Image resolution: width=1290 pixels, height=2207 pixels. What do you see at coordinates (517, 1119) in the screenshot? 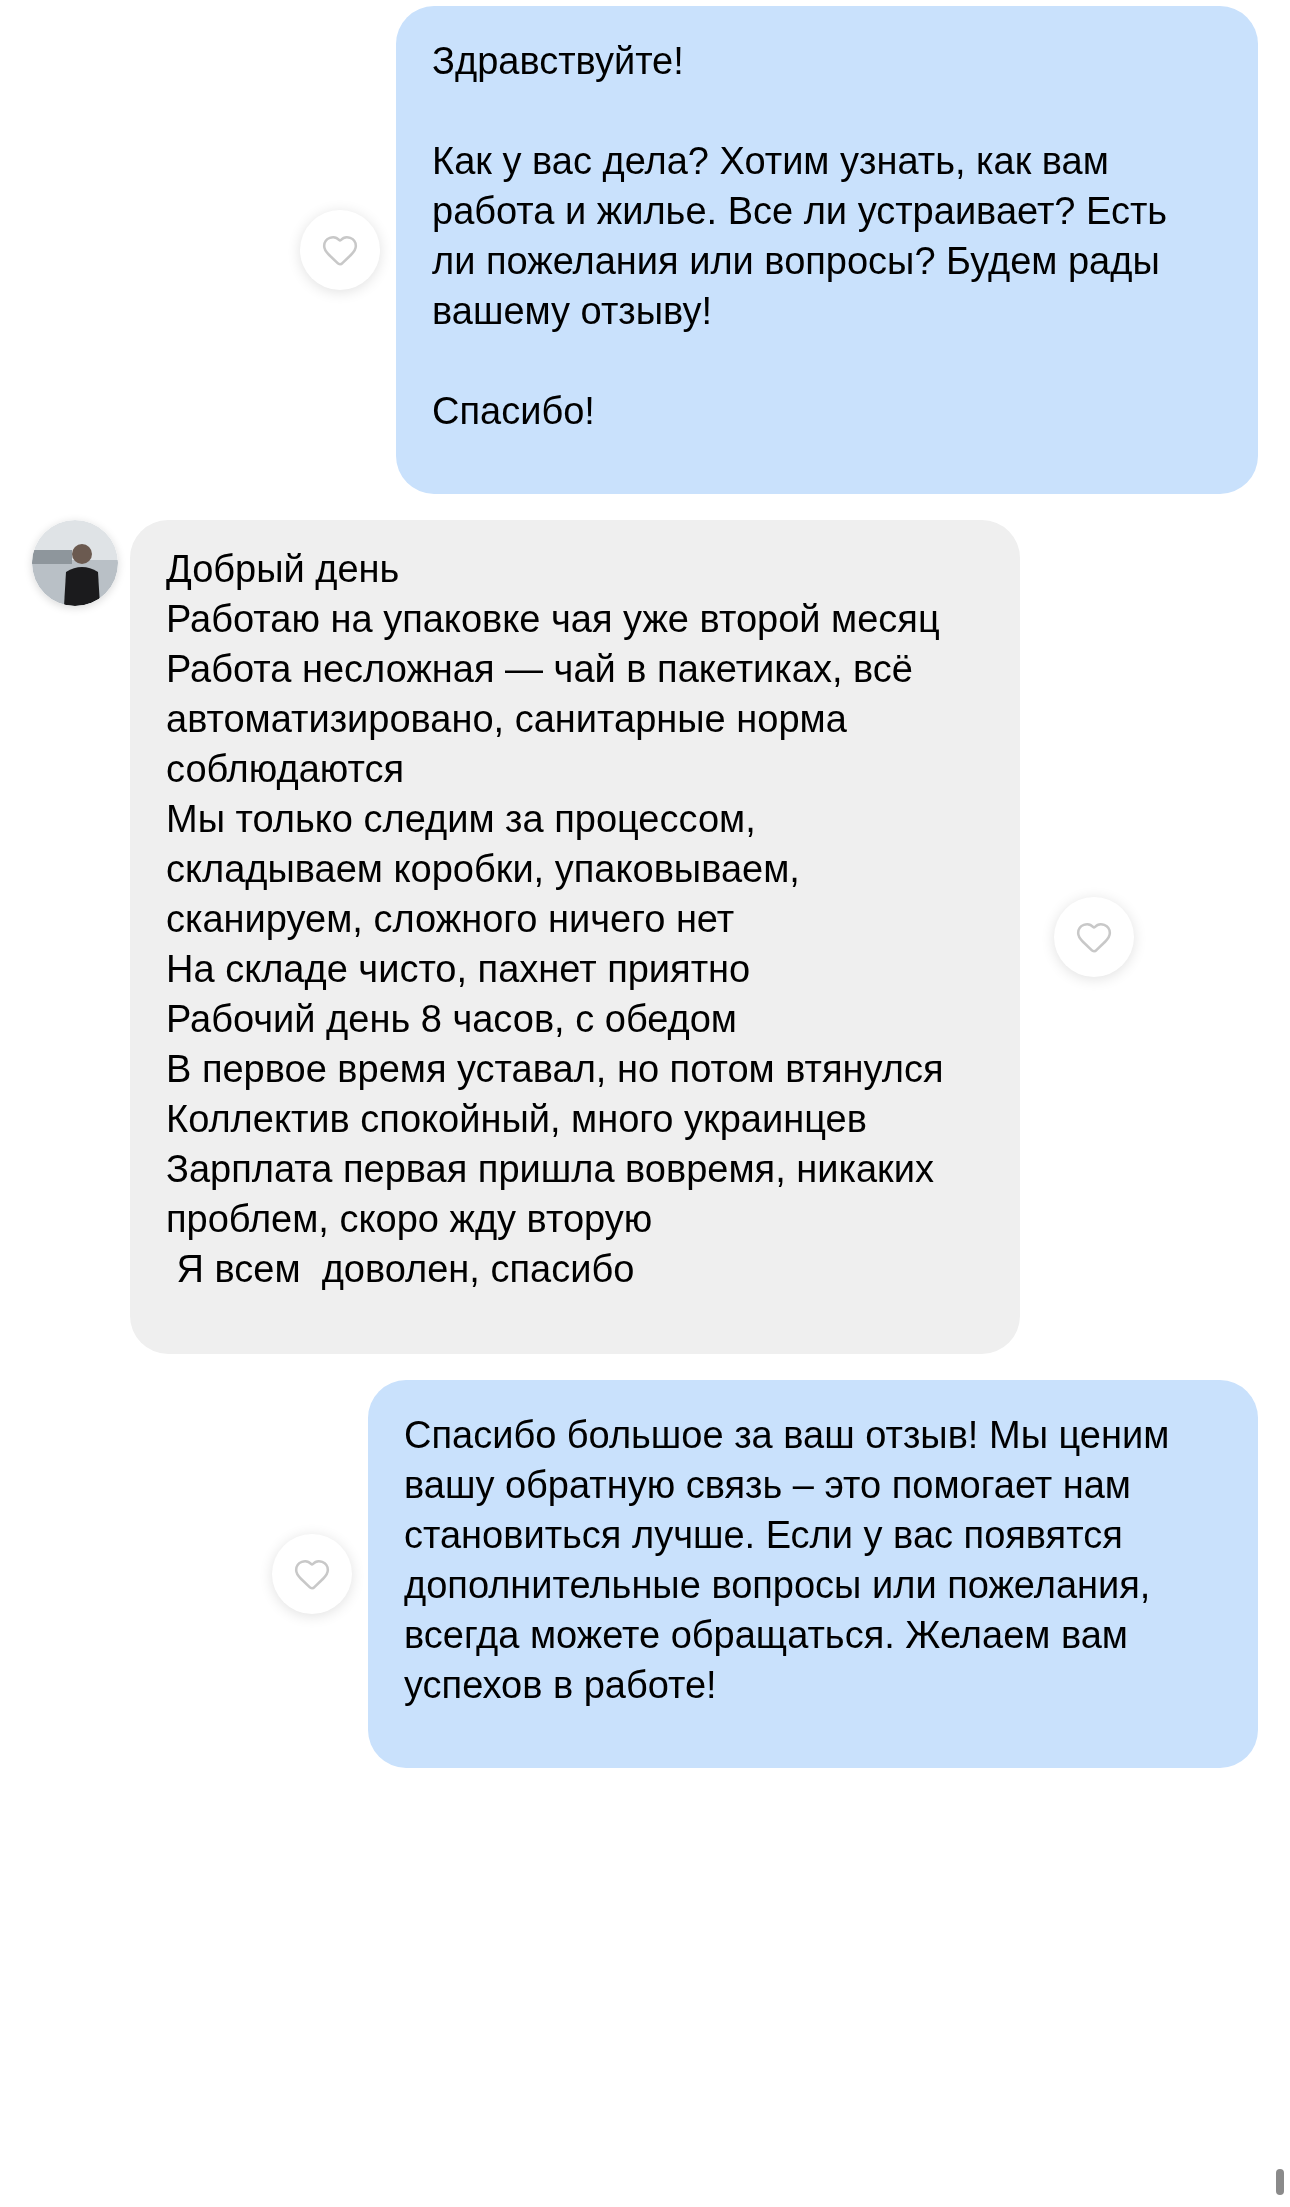
I see `message-text: Коллектив спокойный, много украинцев` at bounding box center [517, 1119].